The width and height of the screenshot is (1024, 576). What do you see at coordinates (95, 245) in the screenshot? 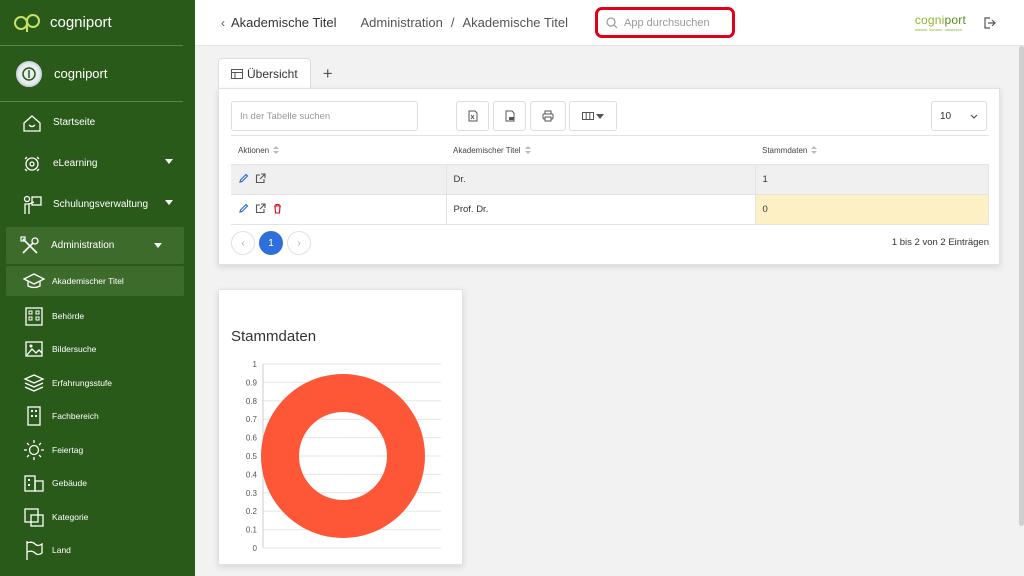
I see `menu-item-administration: Administration` at bounding box center [95, 245].